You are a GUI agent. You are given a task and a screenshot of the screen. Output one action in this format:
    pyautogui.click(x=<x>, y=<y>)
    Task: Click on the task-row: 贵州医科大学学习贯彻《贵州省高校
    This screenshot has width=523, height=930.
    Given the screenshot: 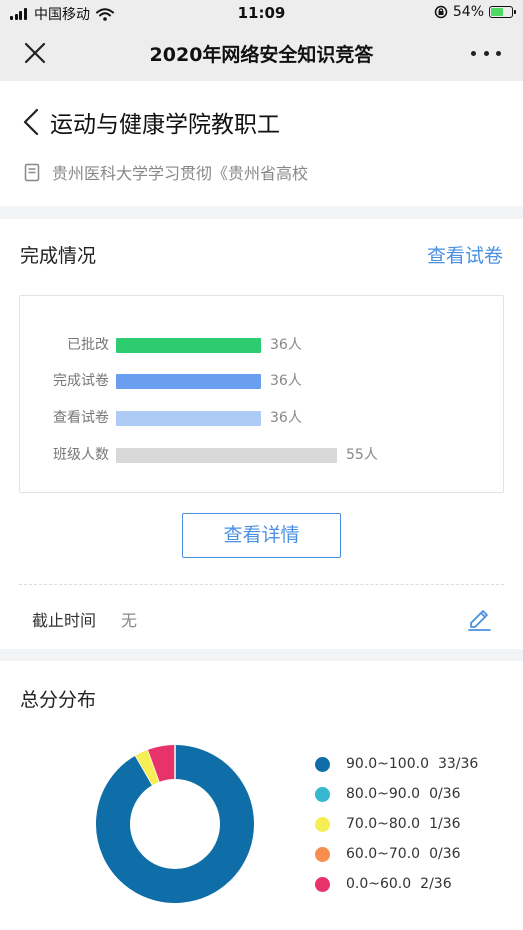 What is the action you would take?
    pyautogui.click(x=166, y=172)
    